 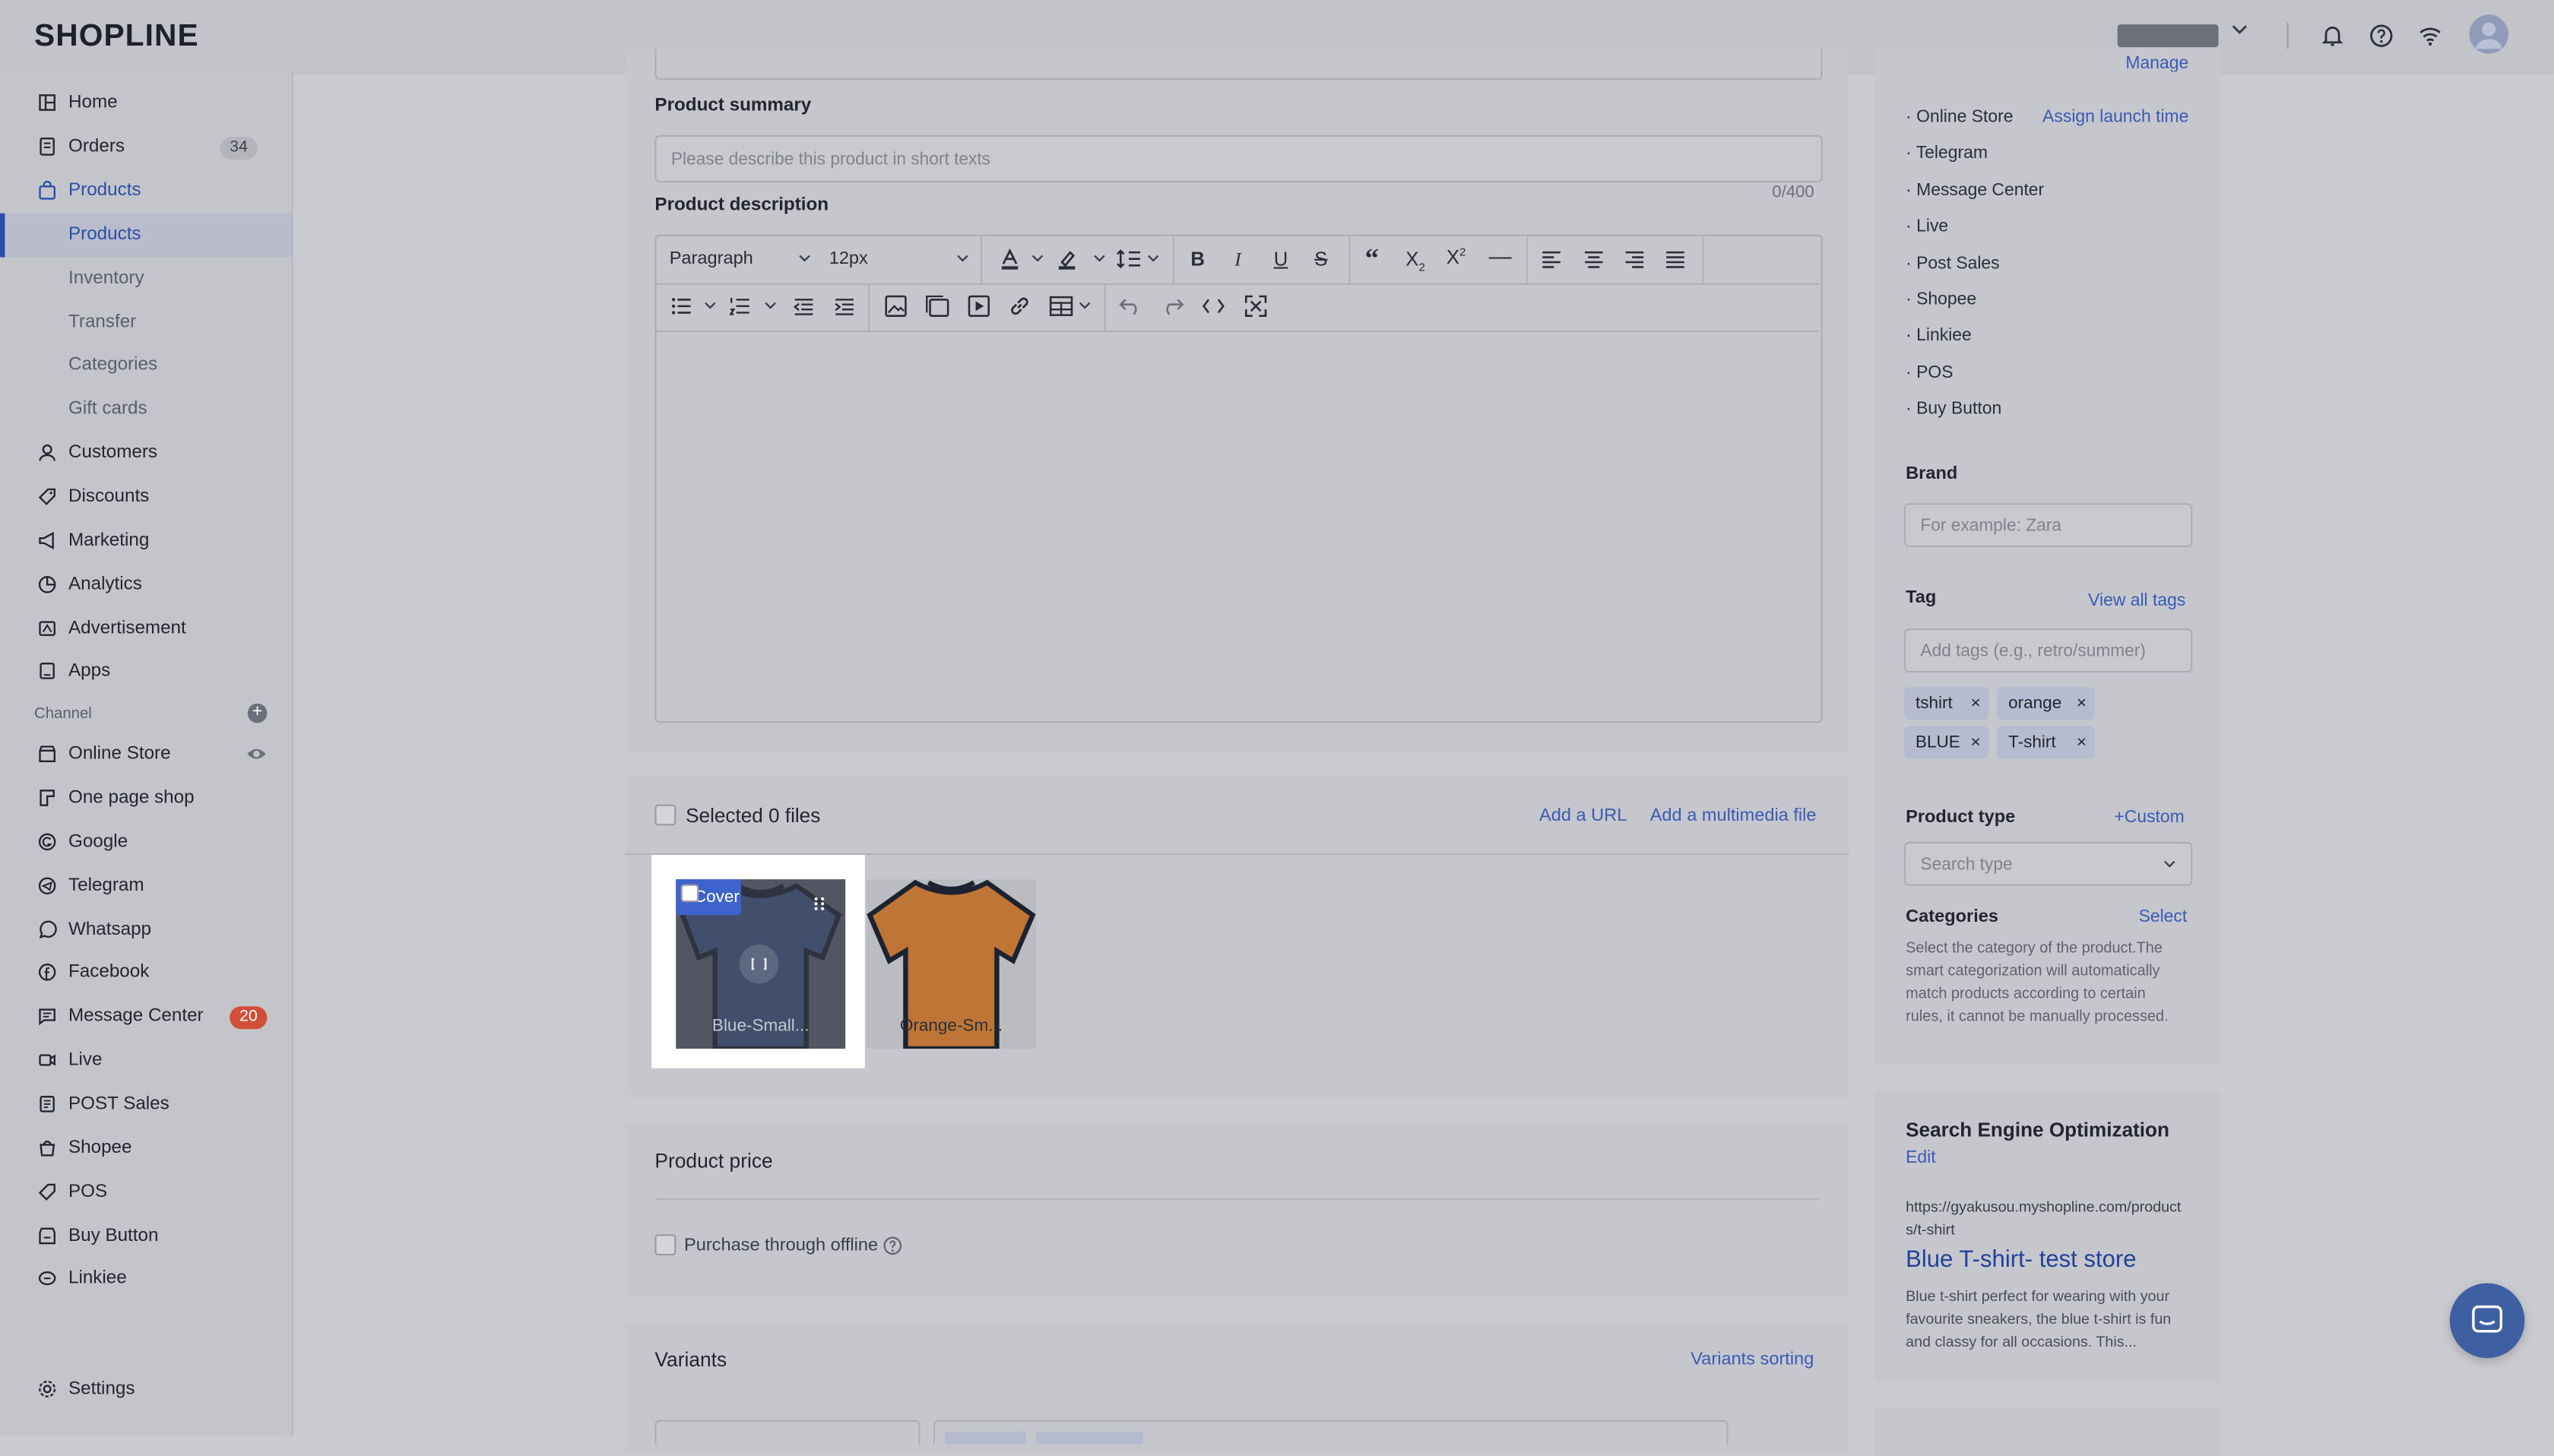 I want to click on sidebar-item-apps: Apps, so click(x=146, y=672).